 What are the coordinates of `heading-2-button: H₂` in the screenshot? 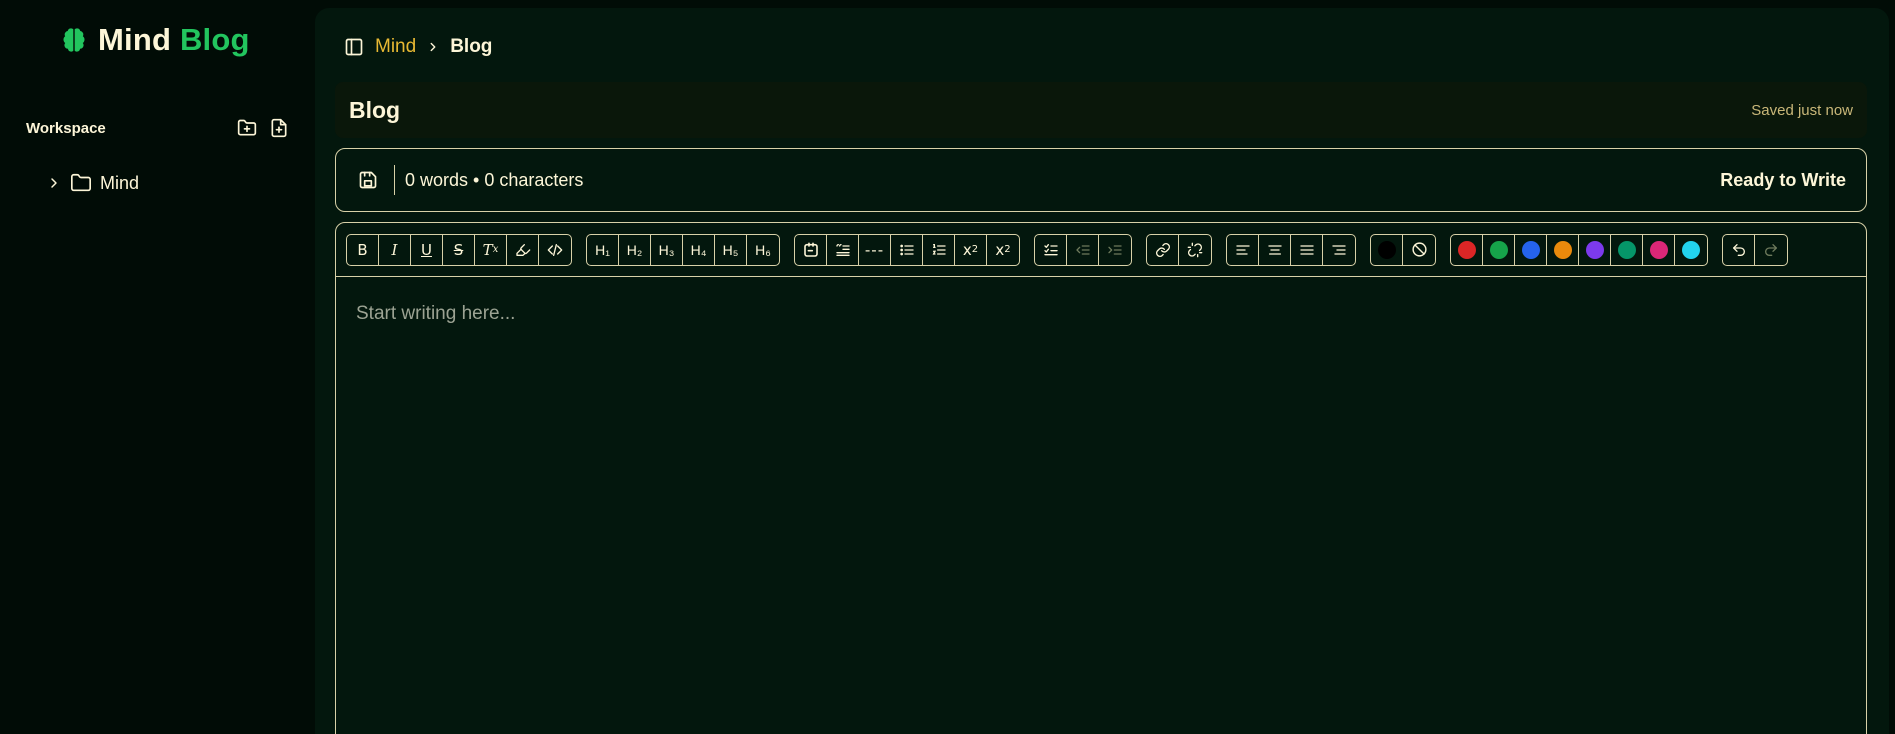 It's located at (635, 249).